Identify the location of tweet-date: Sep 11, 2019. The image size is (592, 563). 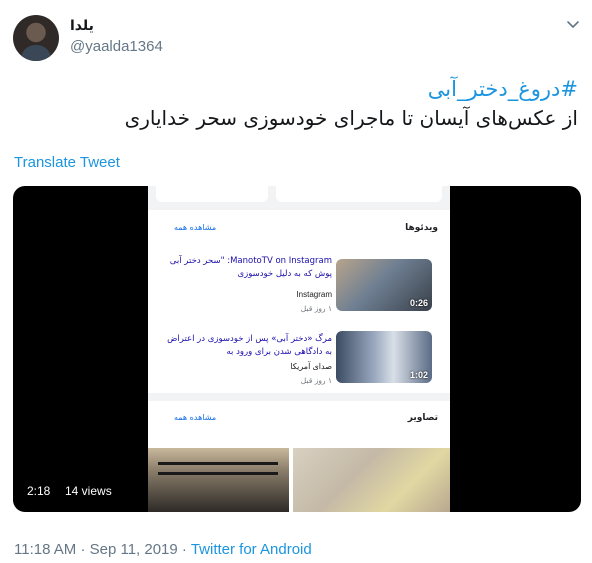
(134, 549).